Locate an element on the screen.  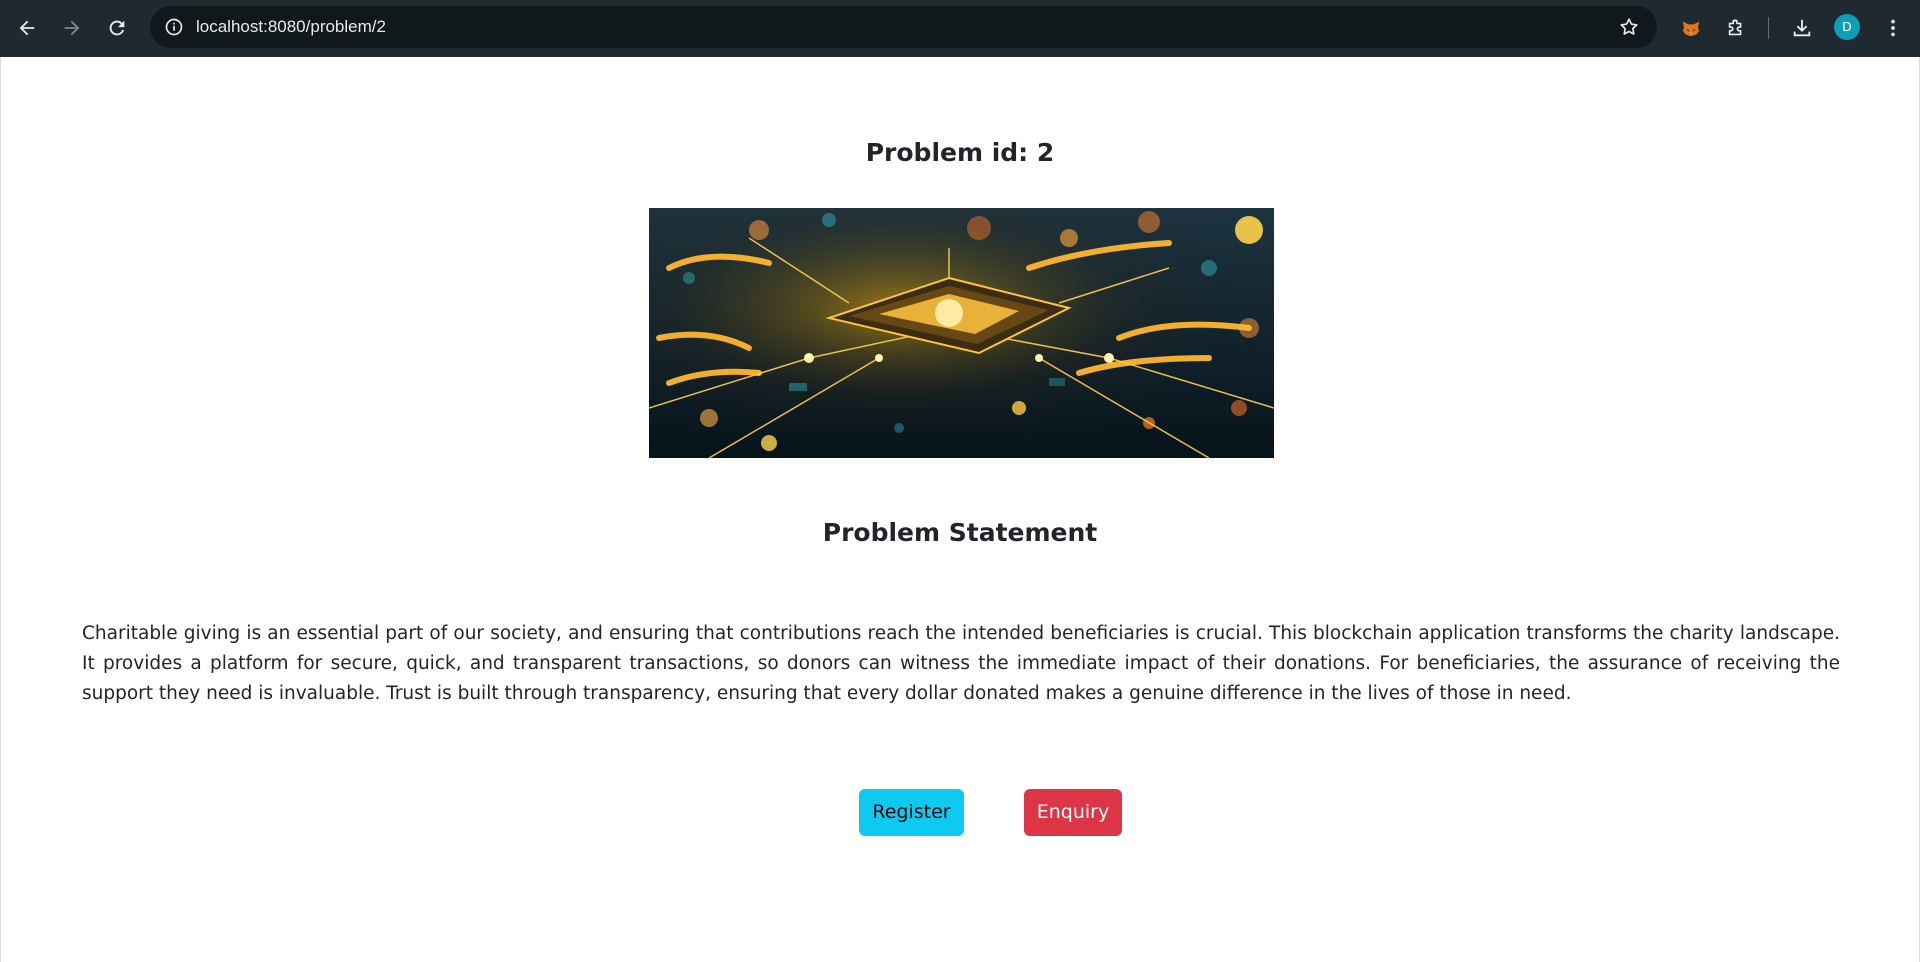
problem-image is located at coordinates (961, 333).